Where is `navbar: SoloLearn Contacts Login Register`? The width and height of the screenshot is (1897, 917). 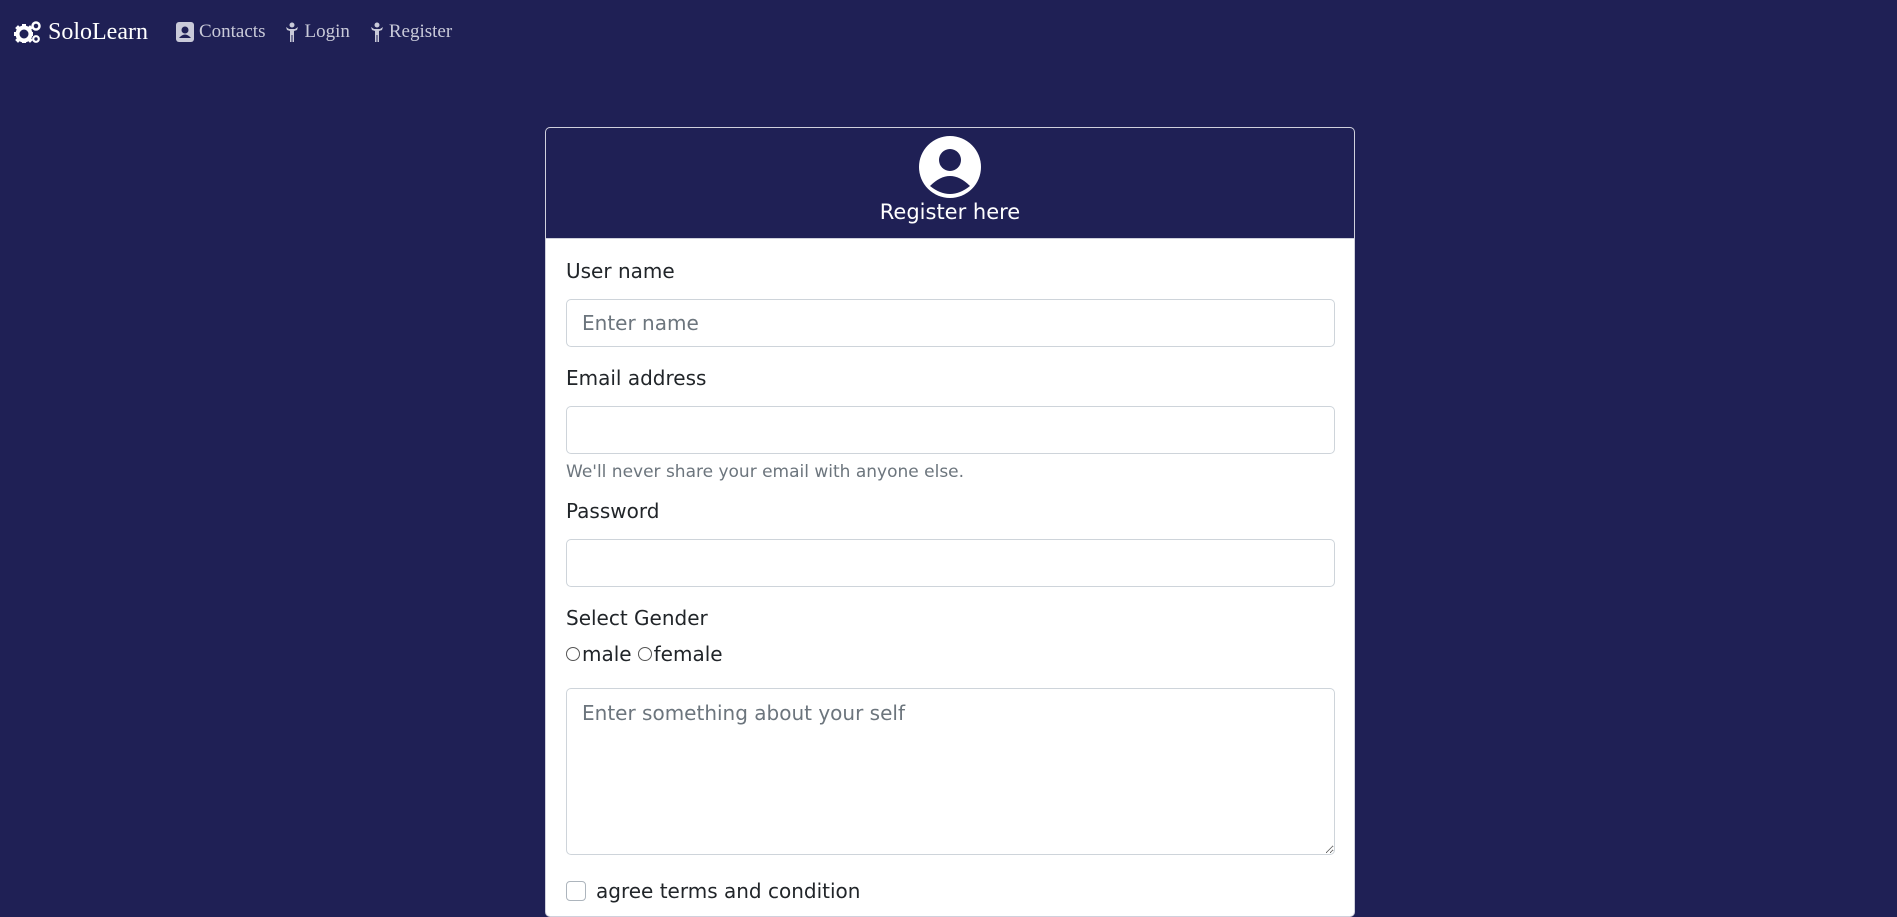
navbar: SoloLearn Contacts Login Register is located at coordinates (948, 32).